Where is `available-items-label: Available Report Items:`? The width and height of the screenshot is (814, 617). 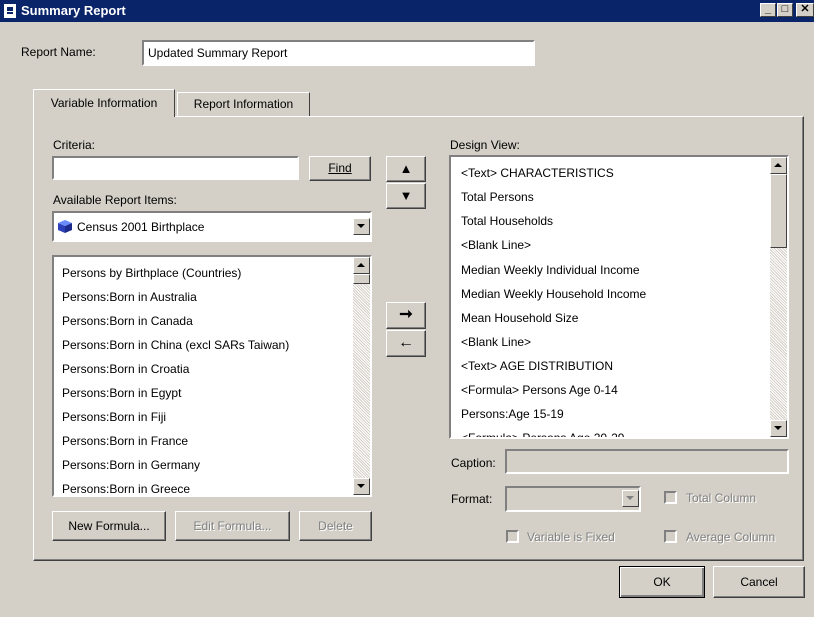 available-items-label: Available Report Items: is located at coordinates (115, 200).